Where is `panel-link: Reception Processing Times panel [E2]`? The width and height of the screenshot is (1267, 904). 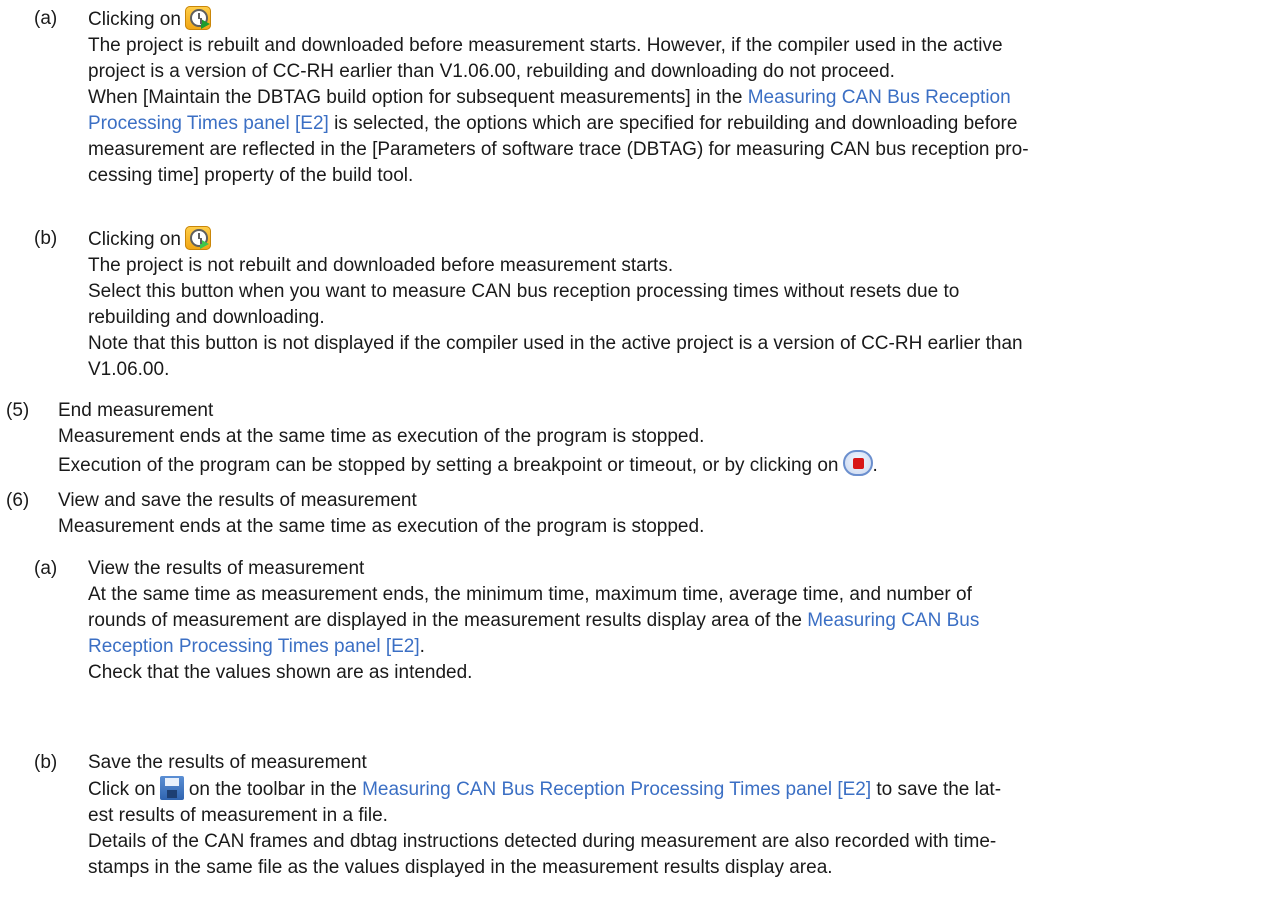 panel-link: Reception Processing Times panel [E2] is located at coordinates (254, 646).